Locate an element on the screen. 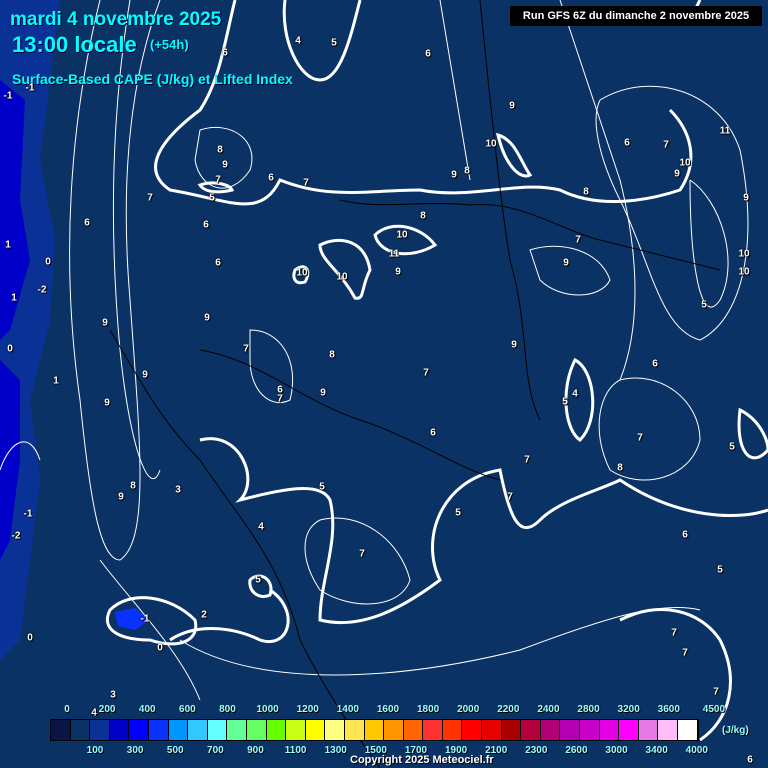  scale-label-bottom: 2600 is located at coordinates (576, 750).